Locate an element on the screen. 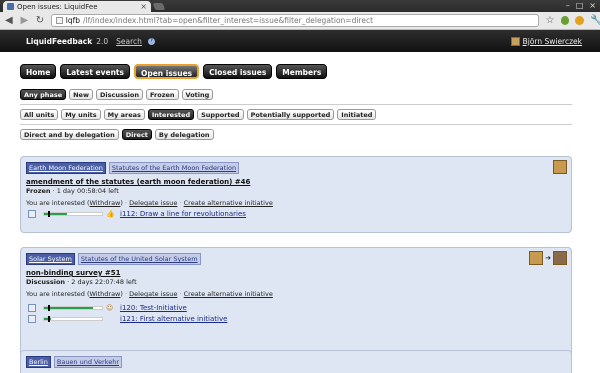 The height and width of the screenshot is (373, 600). filter-all-units: All units is located at coordinates (39, 114).